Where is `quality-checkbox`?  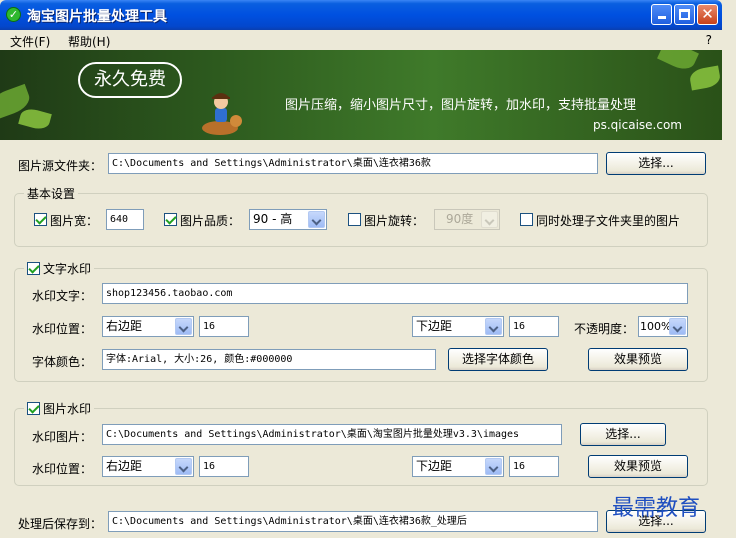
quality-checkbox is located at coordinates (170, 219).